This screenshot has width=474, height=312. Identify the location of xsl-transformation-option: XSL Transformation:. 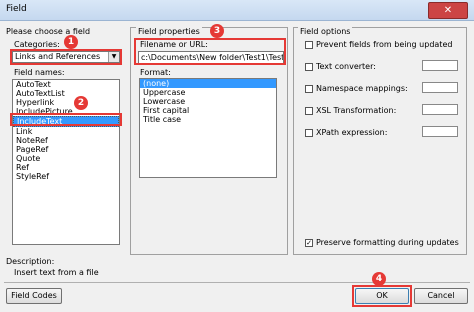
(350, 110).